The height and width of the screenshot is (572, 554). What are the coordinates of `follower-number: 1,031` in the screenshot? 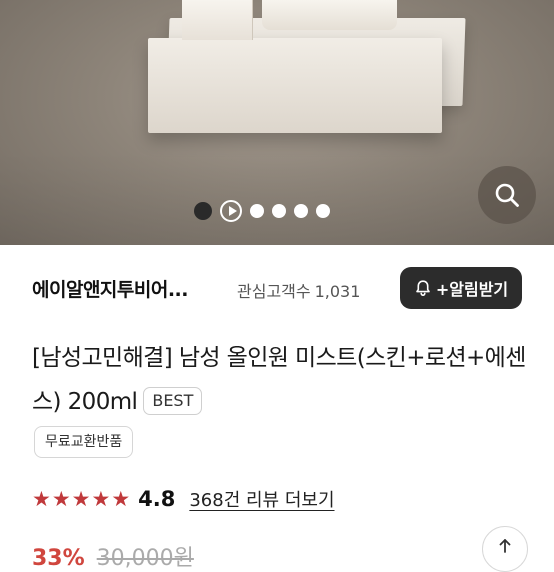 It's located at (337, 291).